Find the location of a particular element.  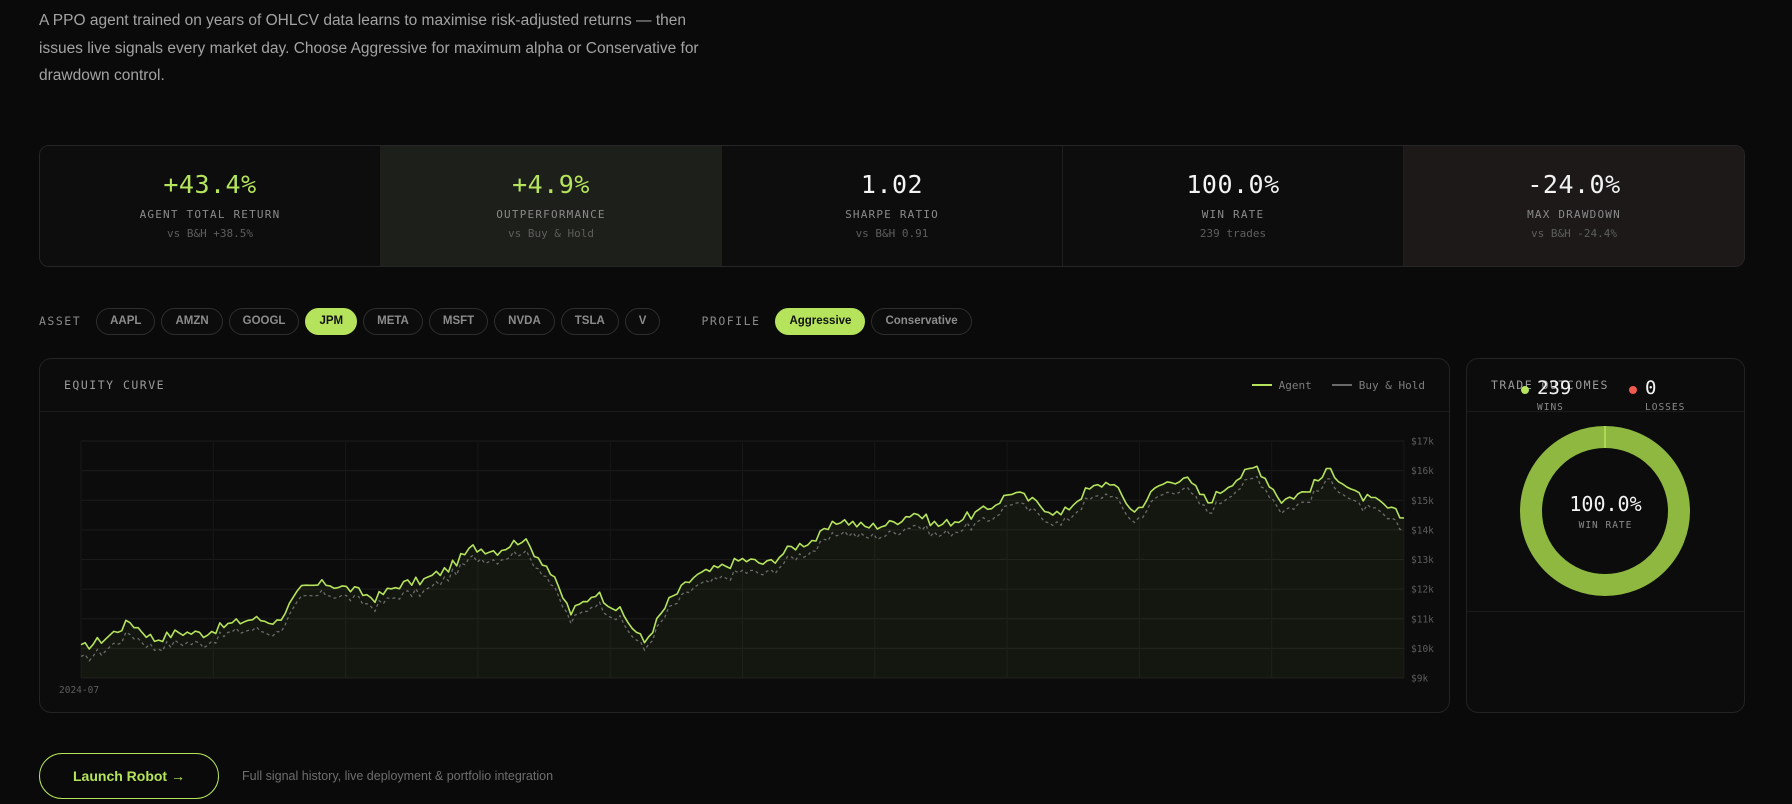

equity-panel-header: EQUITY CURVE Agent Buy & Hold is located at coordinates (744, 385).